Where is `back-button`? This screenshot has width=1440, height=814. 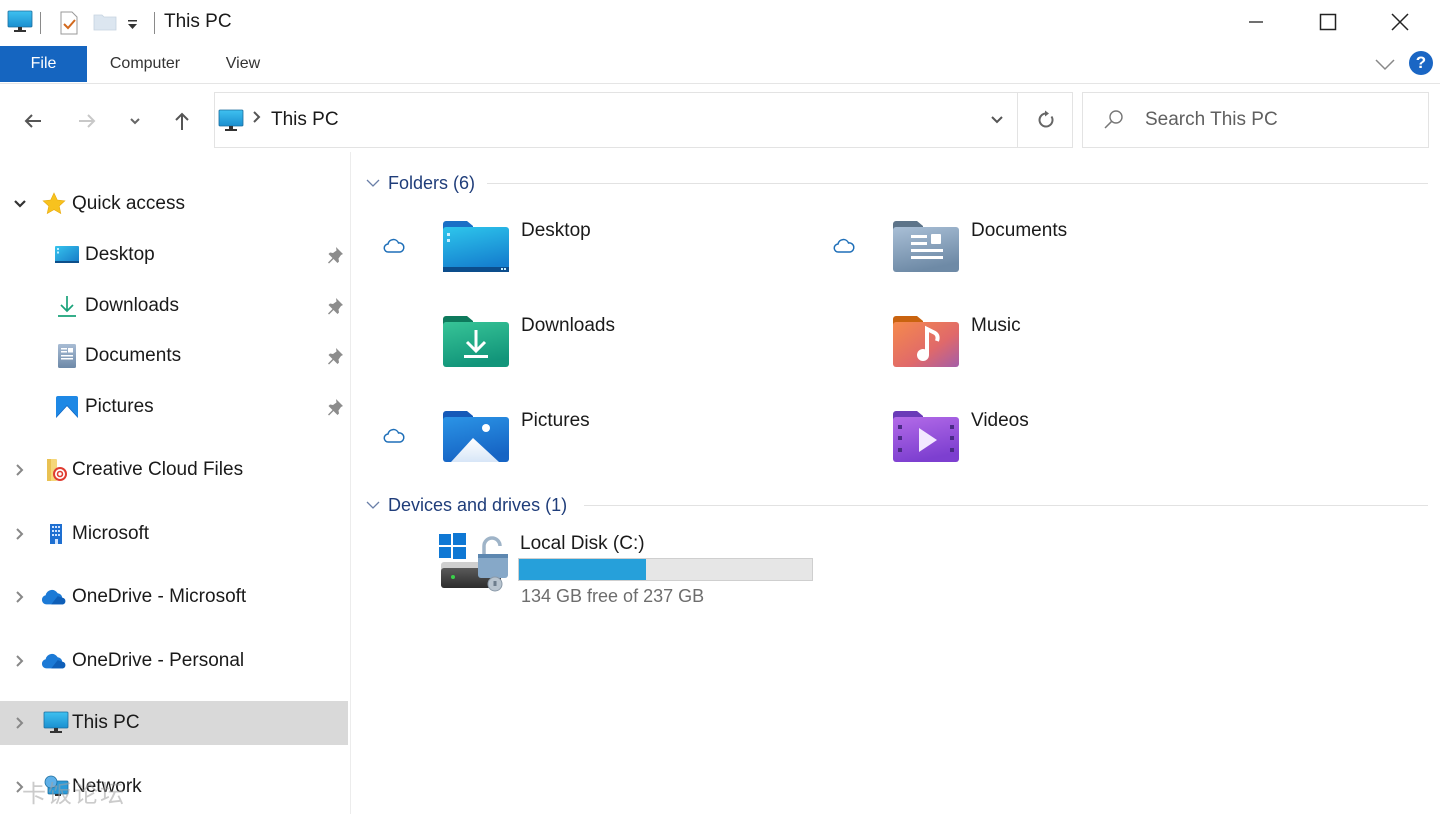
back-button is located at coordinates (33, 121).